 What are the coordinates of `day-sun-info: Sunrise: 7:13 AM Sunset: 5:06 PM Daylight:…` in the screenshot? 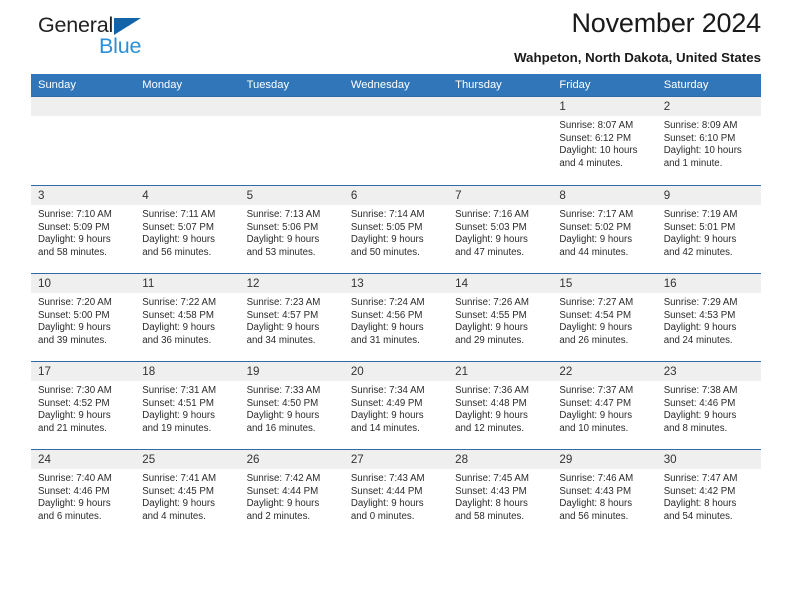 It's located at (292, 232).